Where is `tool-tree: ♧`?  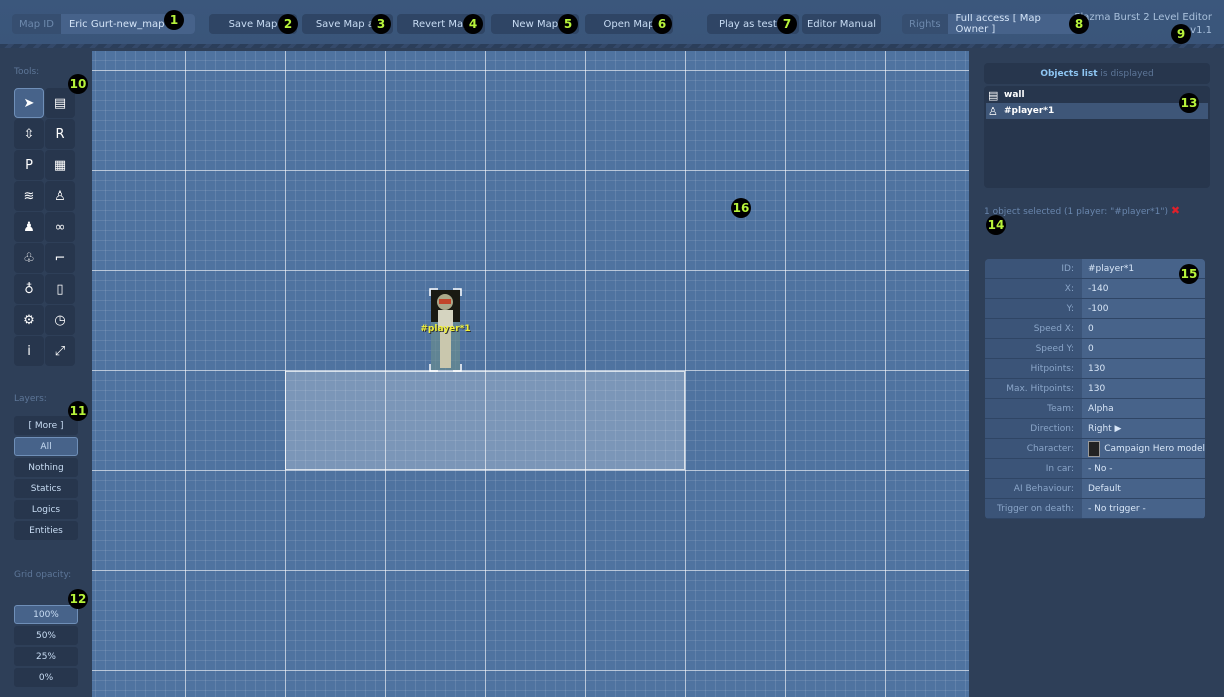
tool-tree: ♧ is located at coordinates (29, 258).